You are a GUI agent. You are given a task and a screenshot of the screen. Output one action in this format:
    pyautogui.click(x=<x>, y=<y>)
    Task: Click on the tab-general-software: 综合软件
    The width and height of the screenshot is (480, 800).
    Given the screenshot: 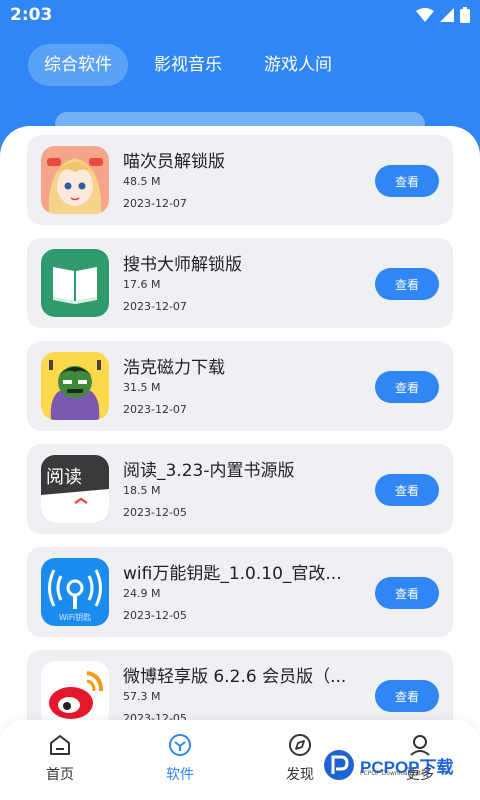 What is the action you would take?
    pyautogui.click(x=78, y=65)
    